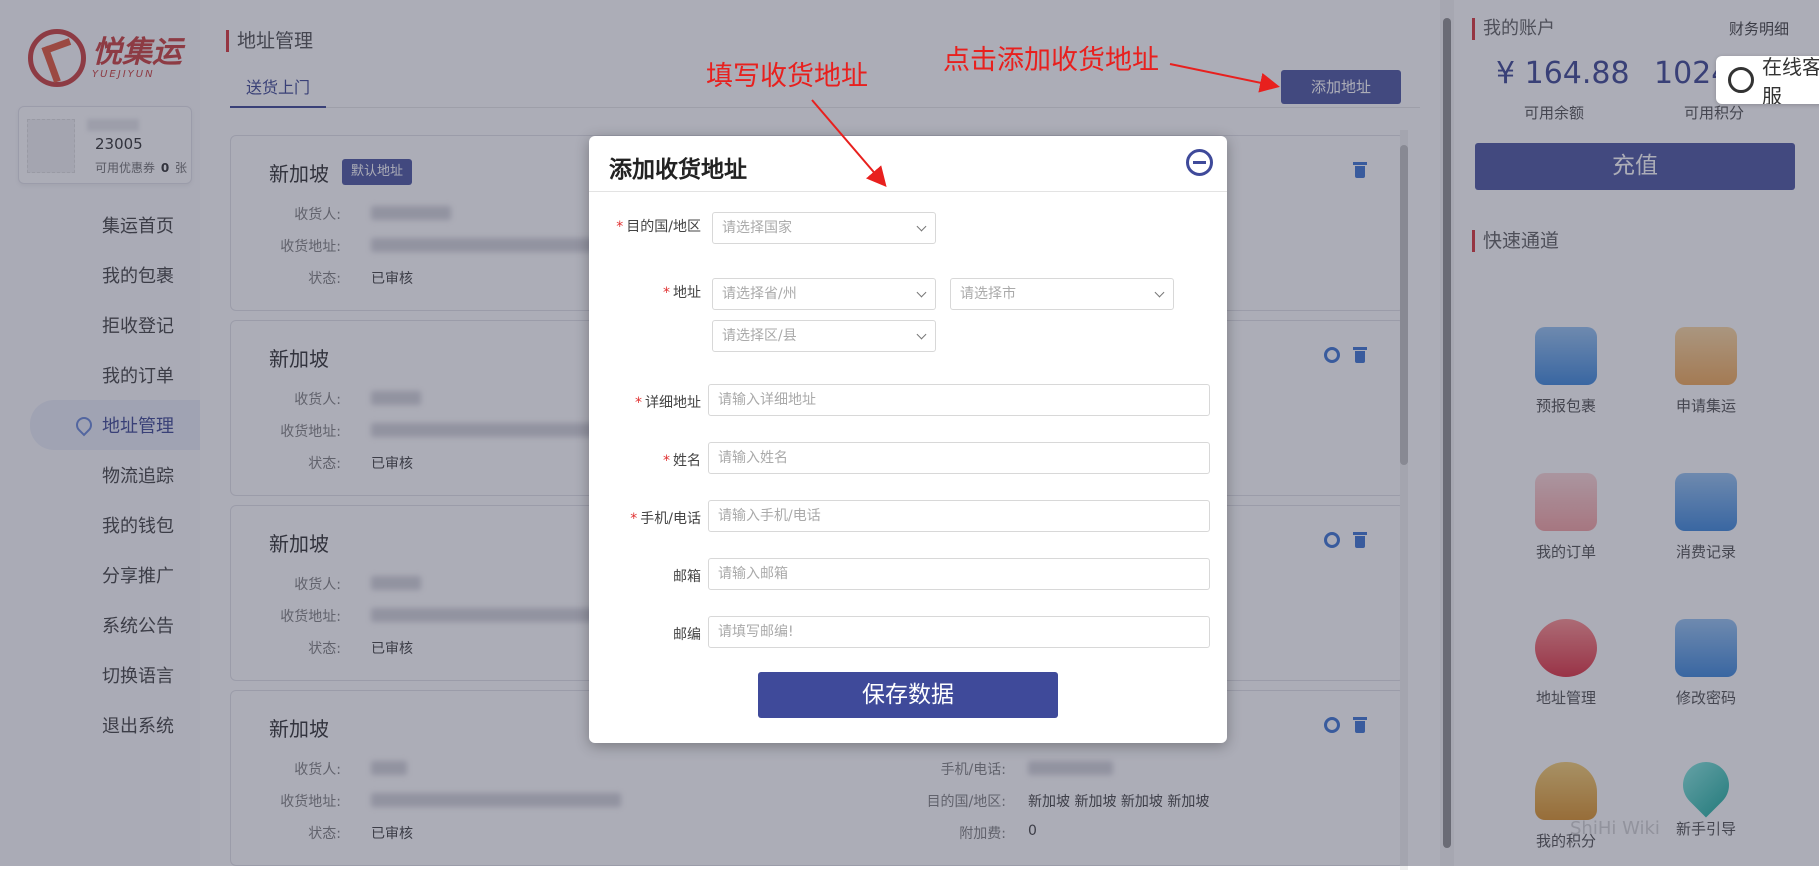 Image resolution: width=1819 pixels, height=870 pixels. I want to click on country-select: 请选择国家, so click(824, 228).